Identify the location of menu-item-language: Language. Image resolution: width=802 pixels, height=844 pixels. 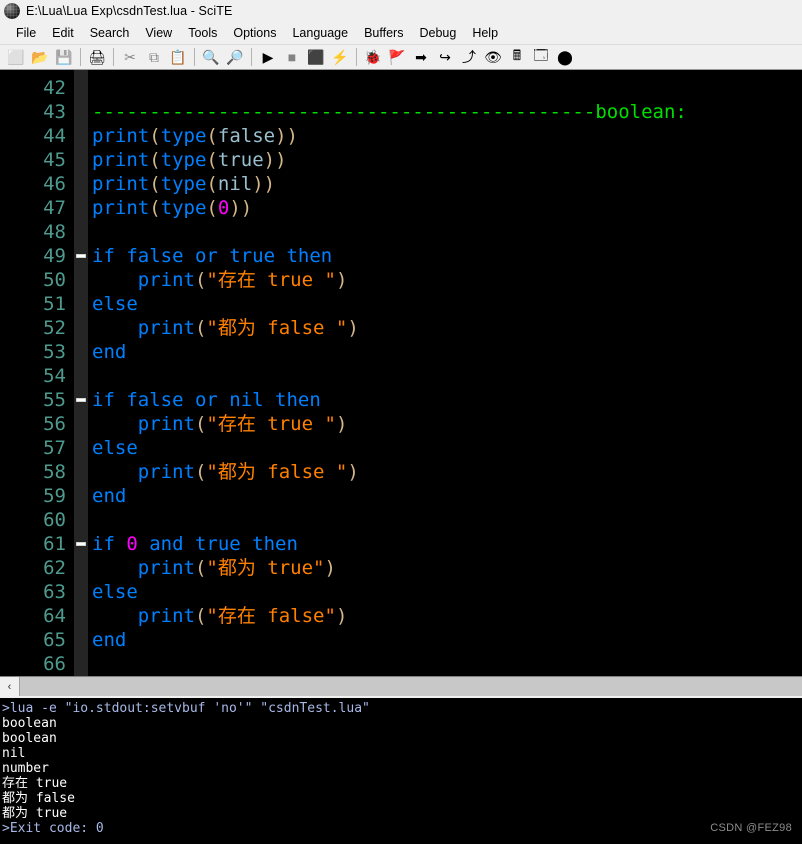
(320, 33).